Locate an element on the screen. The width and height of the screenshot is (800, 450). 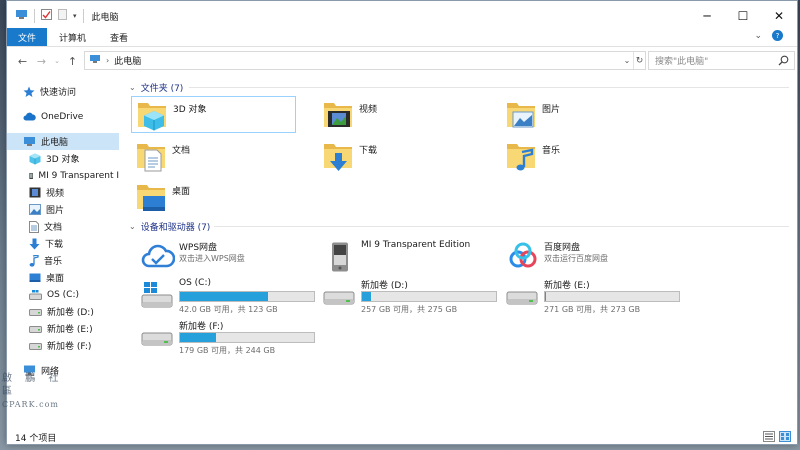
navigation-bar: ← → ⌄ ↑ › 此电脑 ⌄ ↻ 搜索"此电脑" is located at coordinates (402, 61).